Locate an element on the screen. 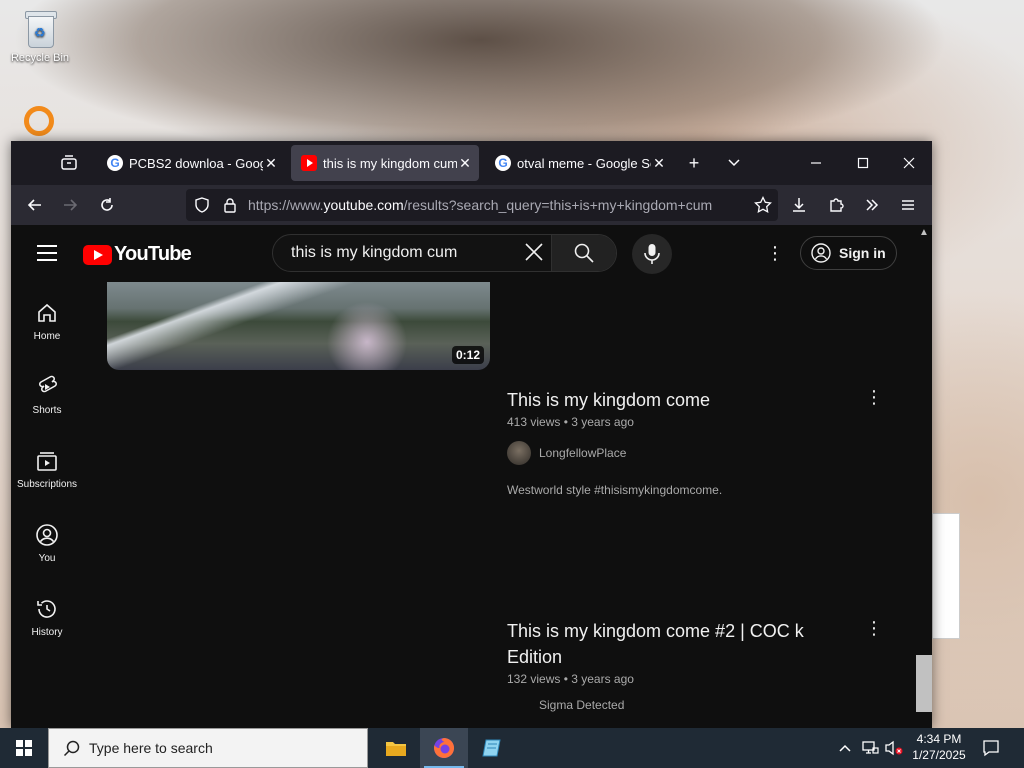  video-title: This is my kingdom come is located at coordinates (697, 400).